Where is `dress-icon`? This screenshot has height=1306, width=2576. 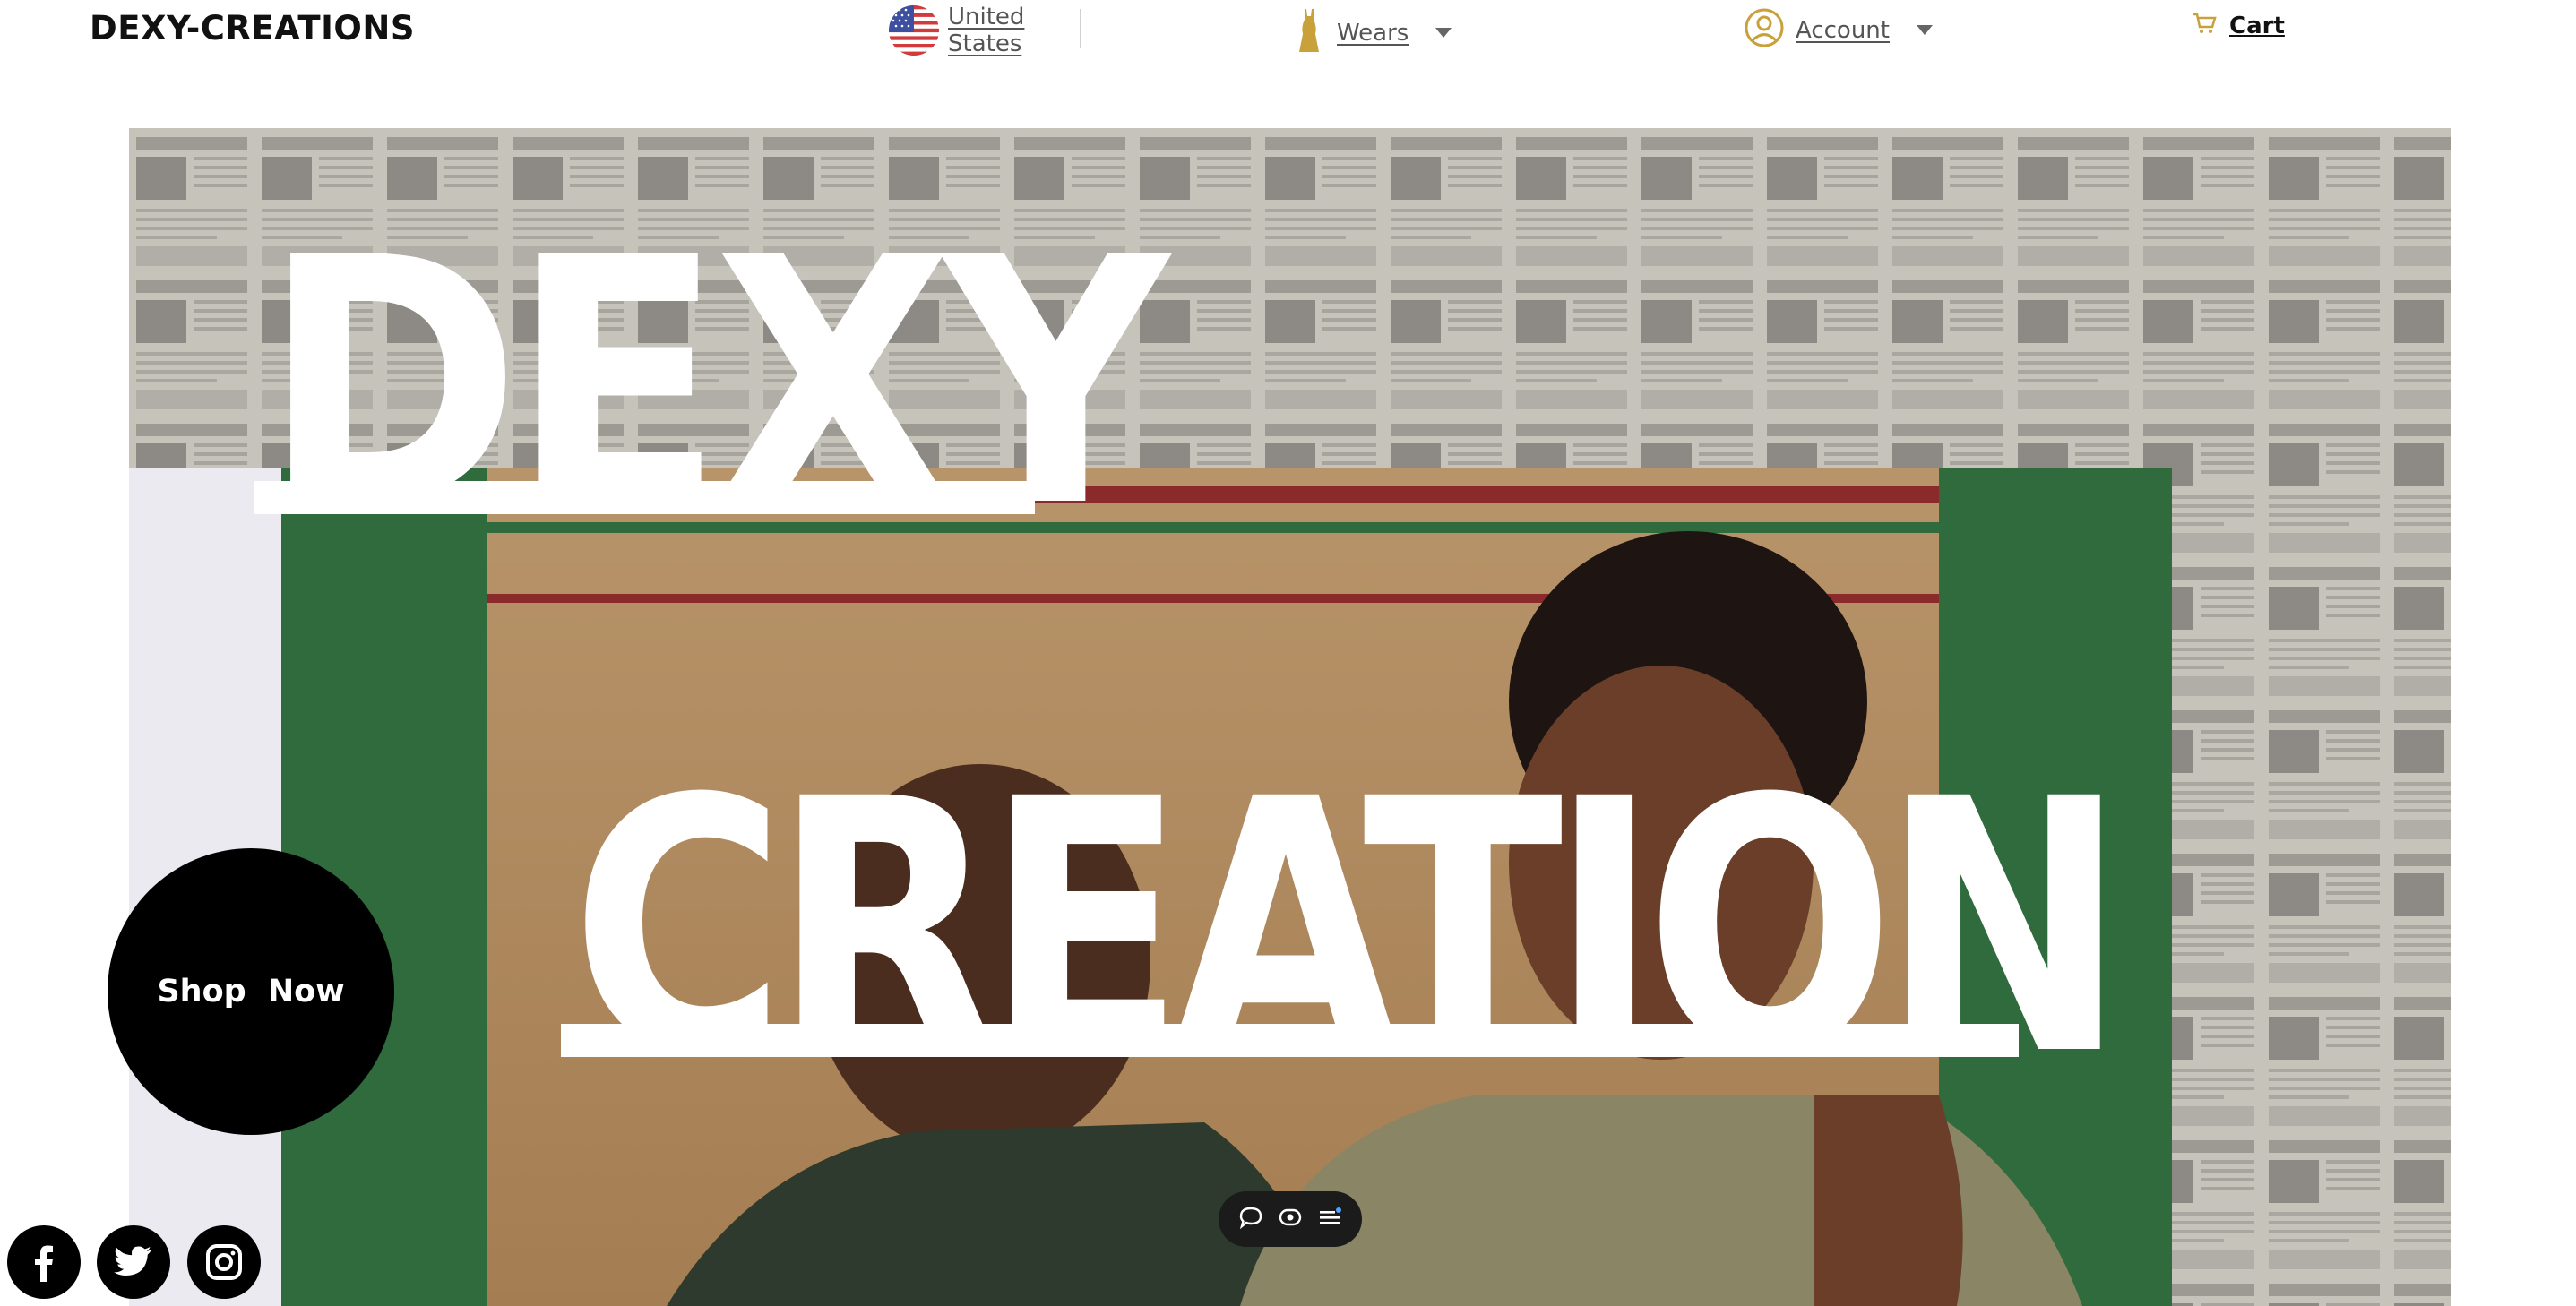 dress-icon is located at coordinates (1309, 32).